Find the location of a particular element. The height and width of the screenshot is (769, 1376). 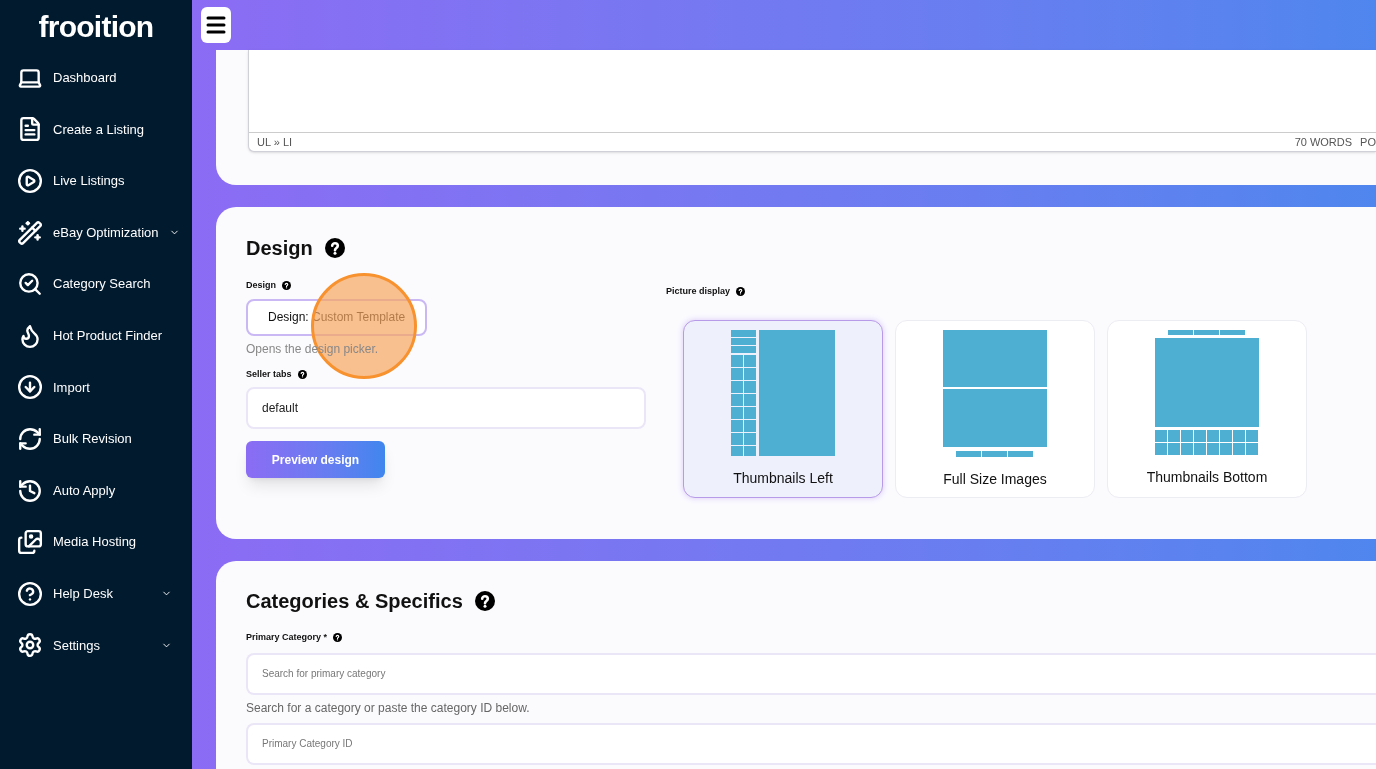

field-label: Seller tabs is located at coordinates (269, 374).